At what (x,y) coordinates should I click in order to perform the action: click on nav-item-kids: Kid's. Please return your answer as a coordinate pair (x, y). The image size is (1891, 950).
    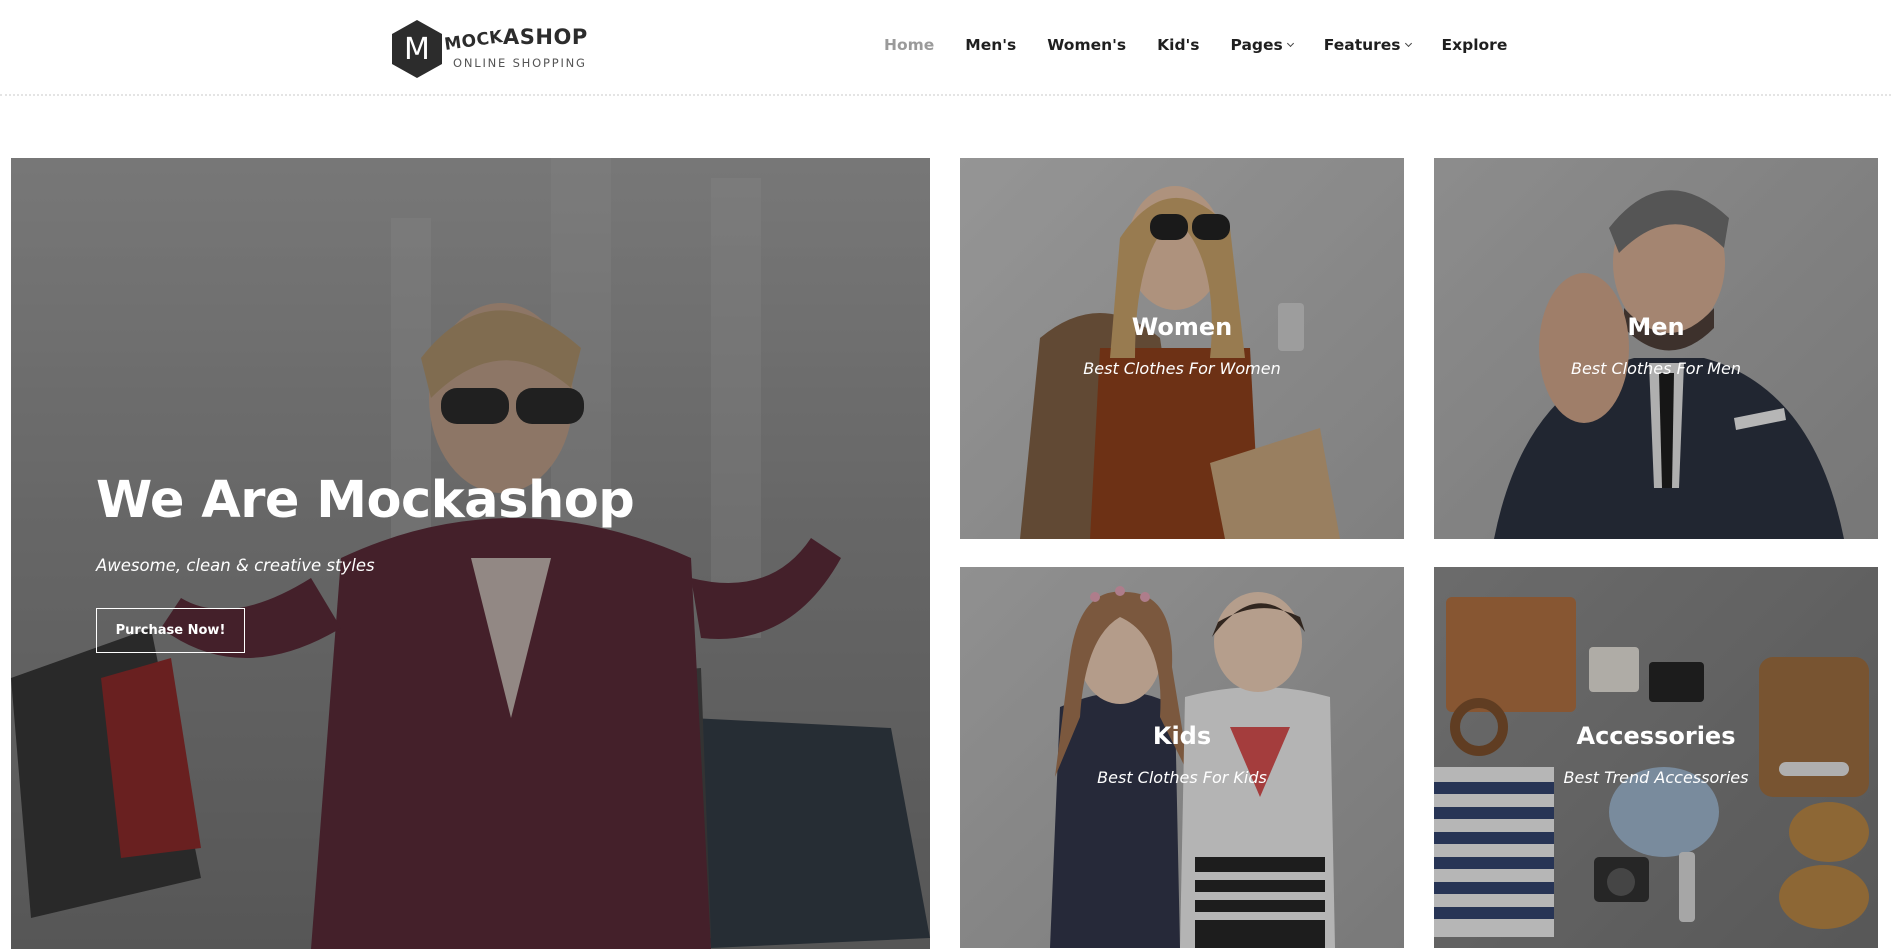
    Looking at the image, I should click on (1178, 45).